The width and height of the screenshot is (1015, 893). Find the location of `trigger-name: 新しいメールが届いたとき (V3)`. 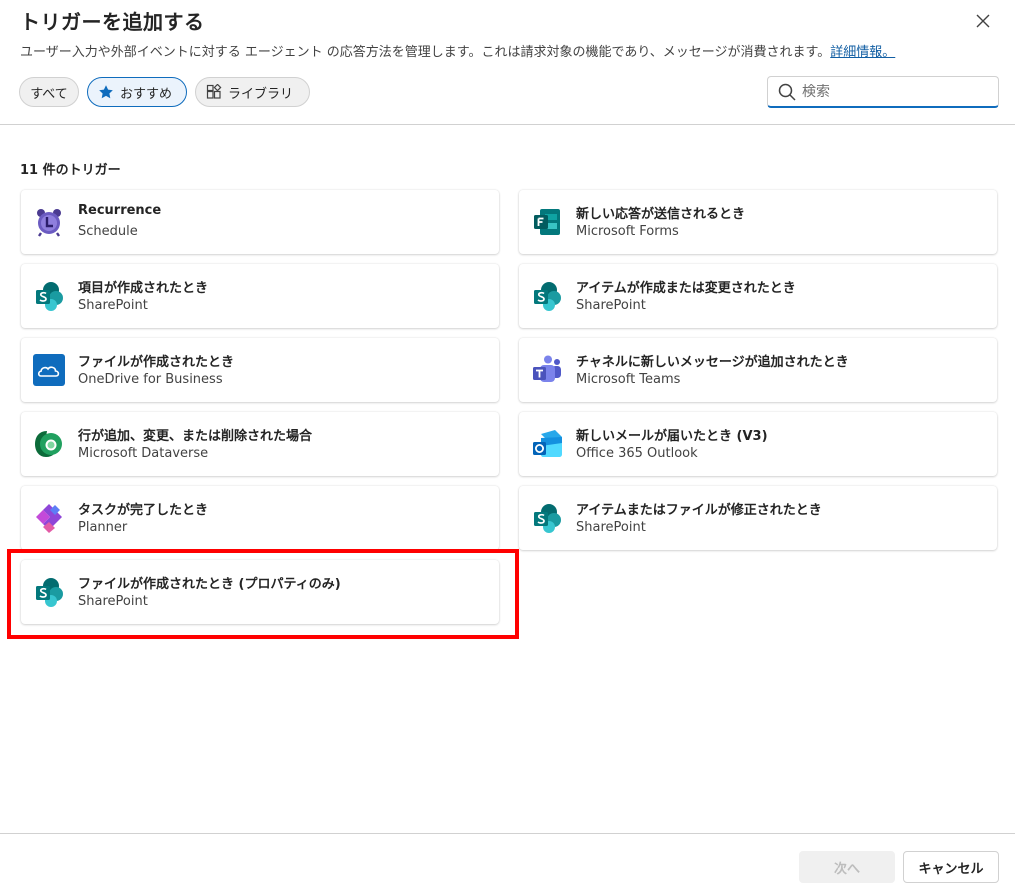

trigger-name: 新しいメールが届いたとき (V3) is located at coordinates (672, 436).